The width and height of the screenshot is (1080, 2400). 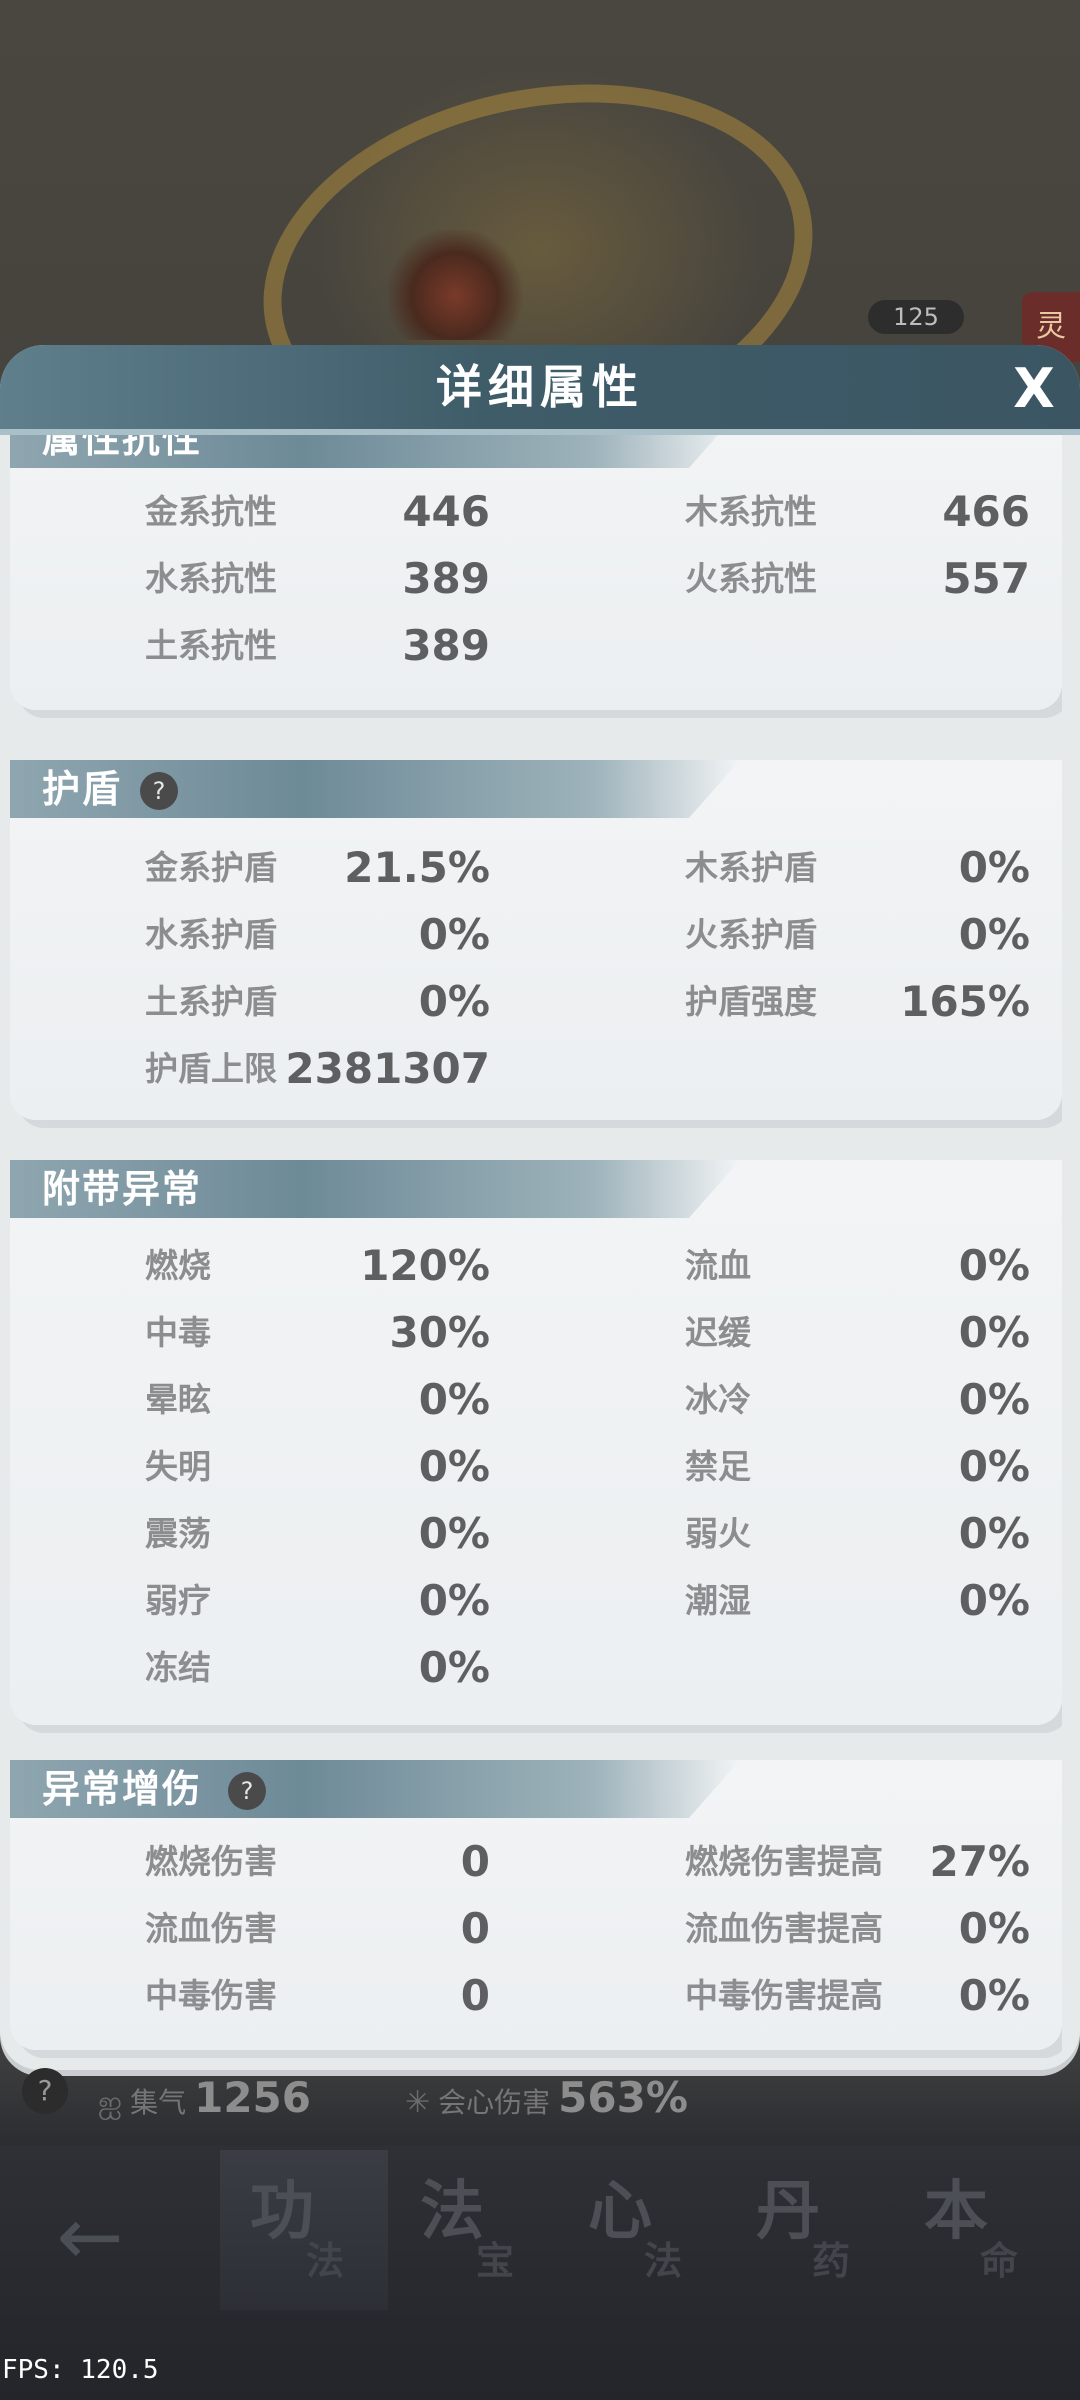 What do you see at coordinates (282, 2212) in the screenshot?
I see `tab-main-label: 功` at bounding box center [282, 2212].